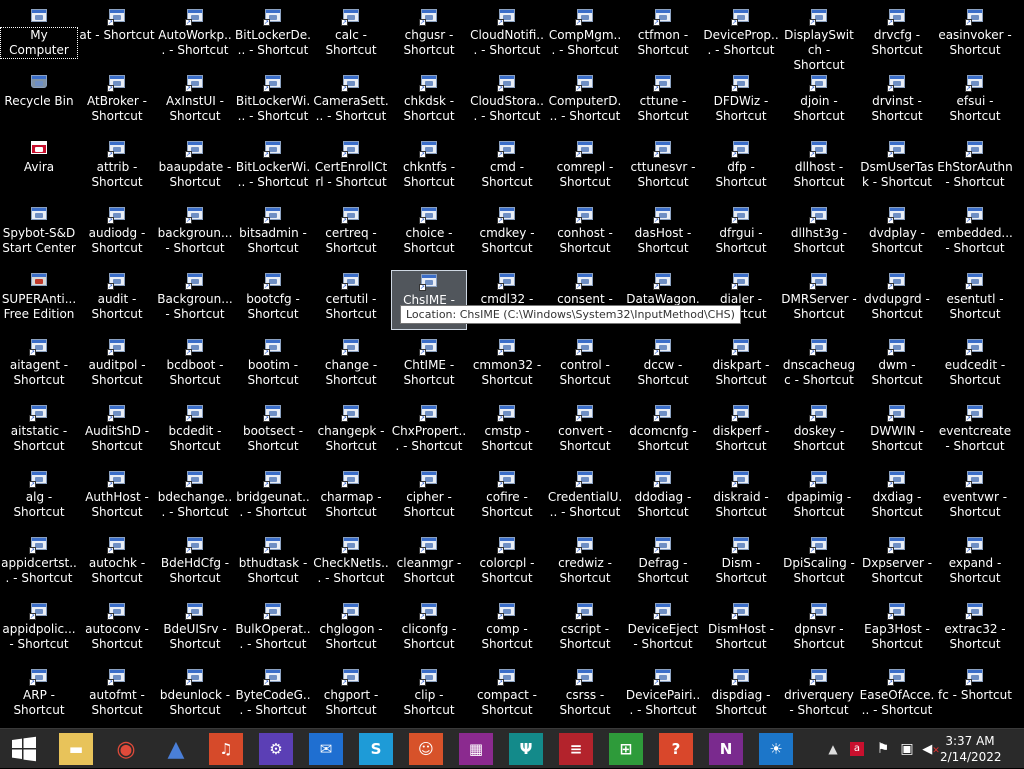 This screenshot has width=1024, height=769. What do you see at coordinates (351, 36) in the screenshot?
I see `desktop-icon: ↗ calc - Shortcut` at bounding box center [351, 36].